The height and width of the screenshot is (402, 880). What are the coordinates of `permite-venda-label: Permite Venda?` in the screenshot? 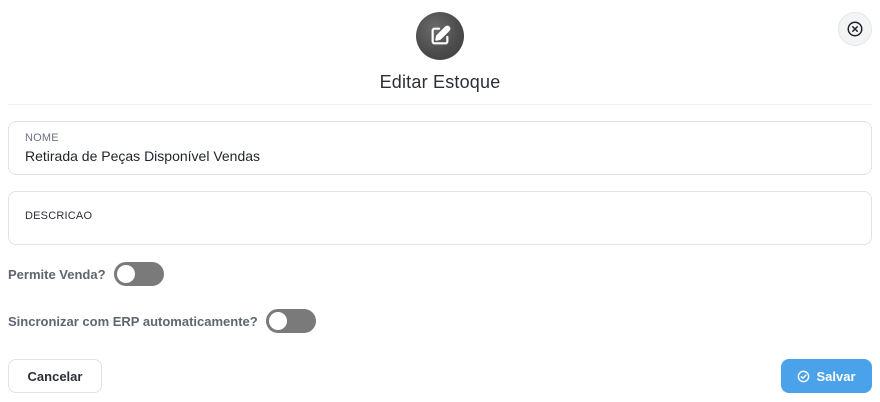 It's located at (57, 274).